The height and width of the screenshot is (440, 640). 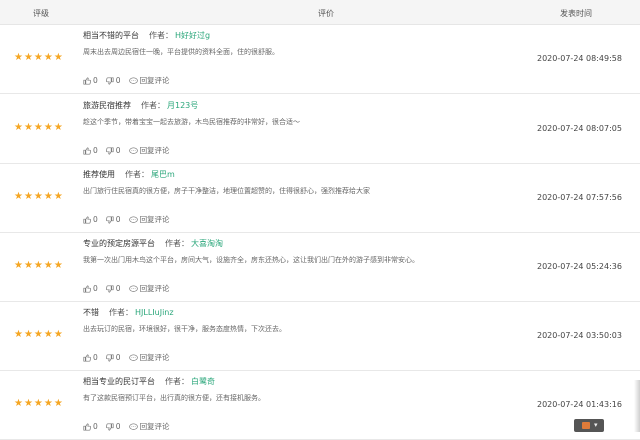 I want to click on review-title-line: 不错 作者： HJLLIuJinz, so click(x=128, y=312).